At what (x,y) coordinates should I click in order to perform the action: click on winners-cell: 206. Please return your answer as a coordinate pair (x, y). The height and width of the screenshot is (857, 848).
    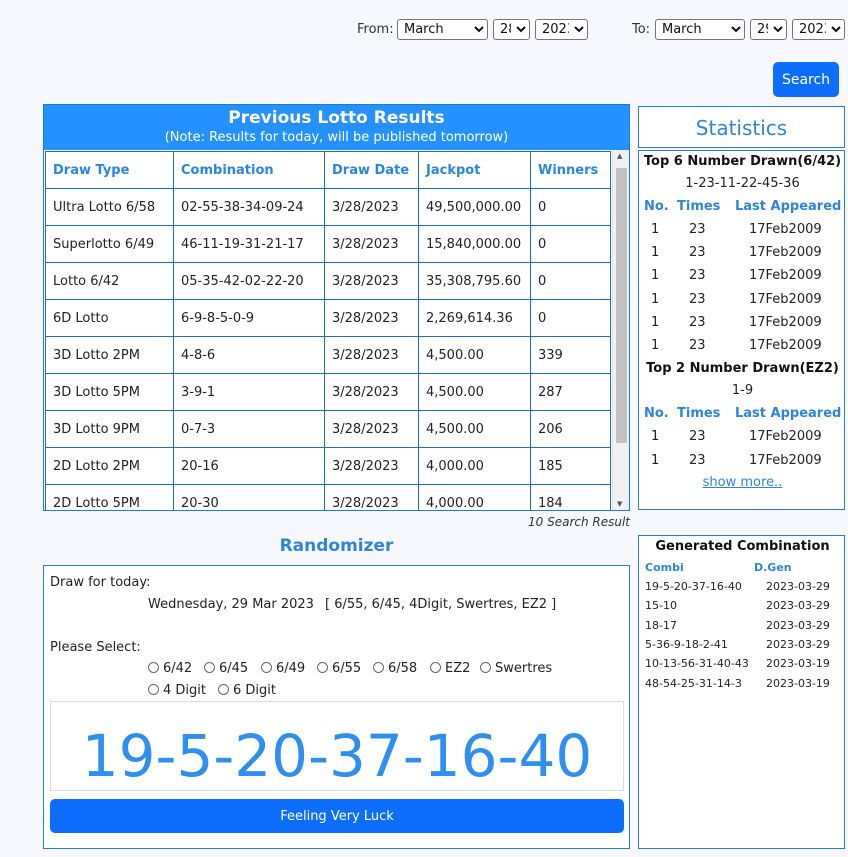
    Looking at the image, I should click on (570, 429).